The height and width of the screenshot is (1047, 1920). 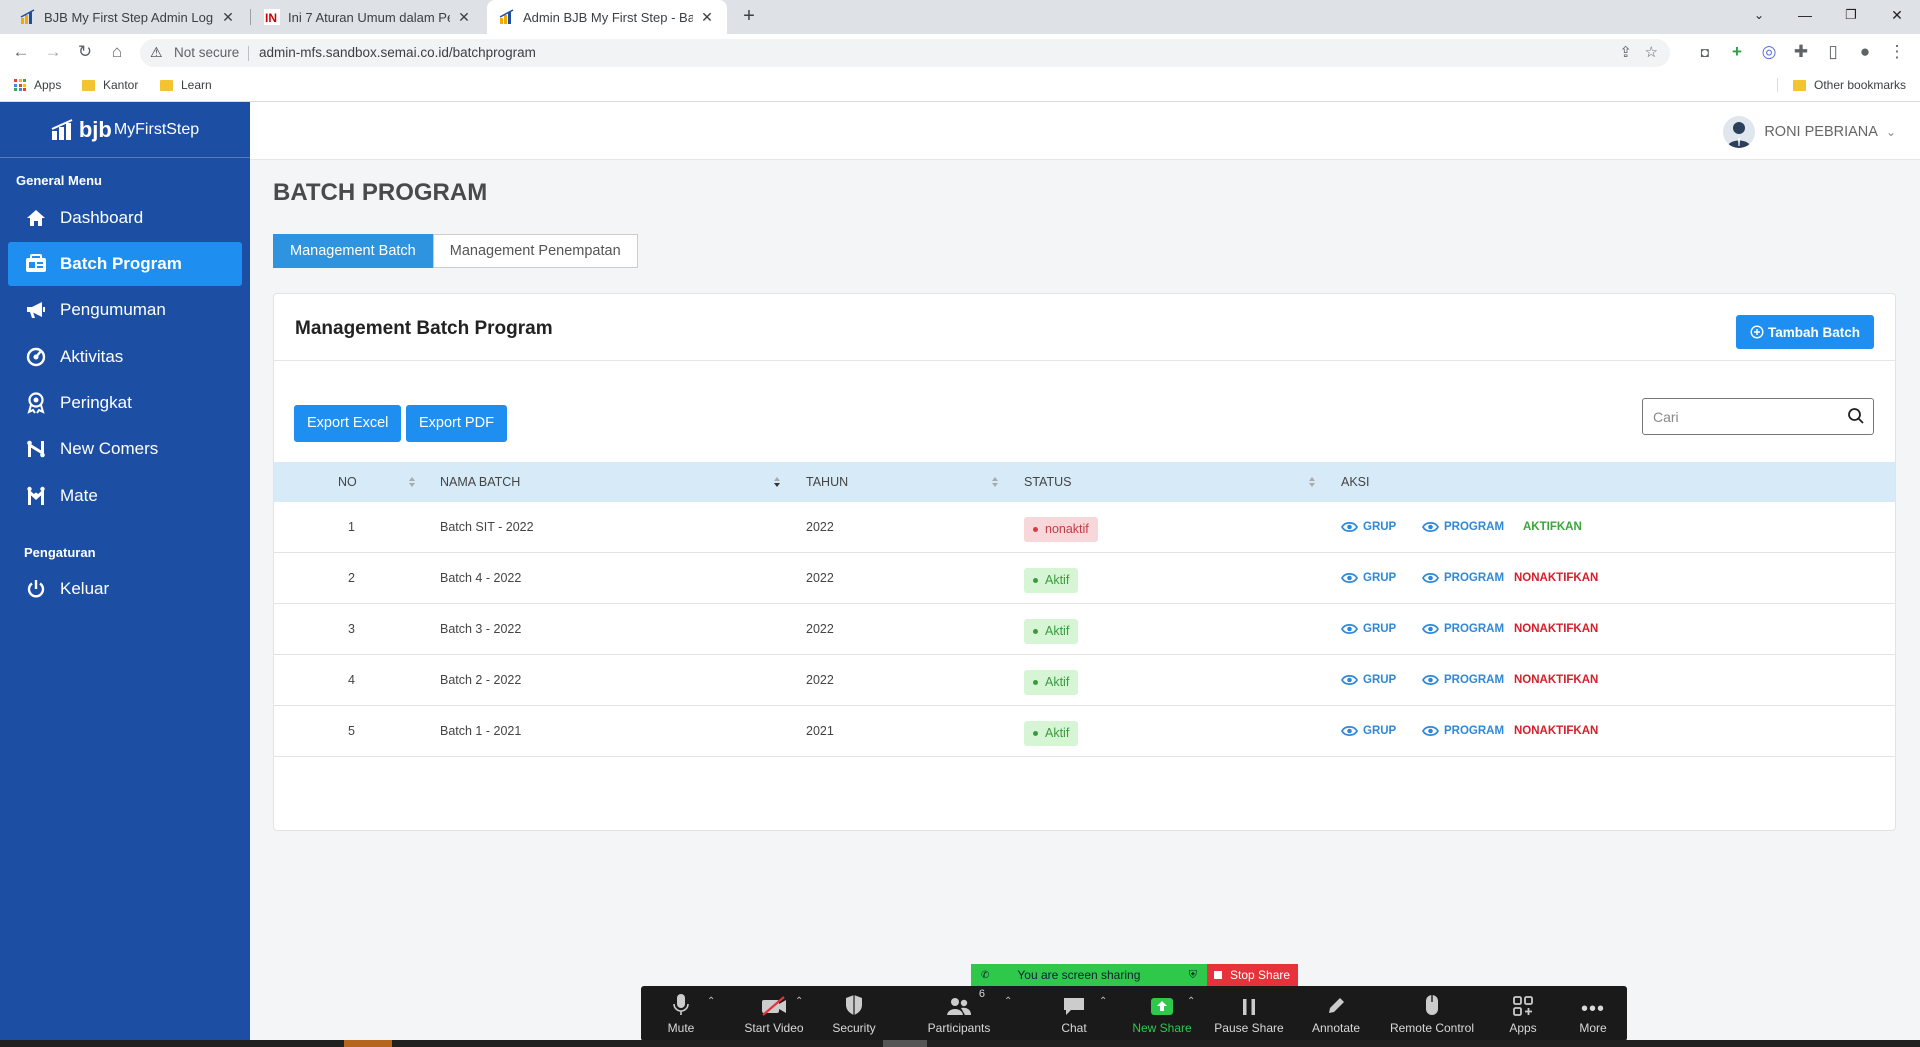 I want to click on tab-search-chevron-icon: ⌄, so click(x=1759, y=15).